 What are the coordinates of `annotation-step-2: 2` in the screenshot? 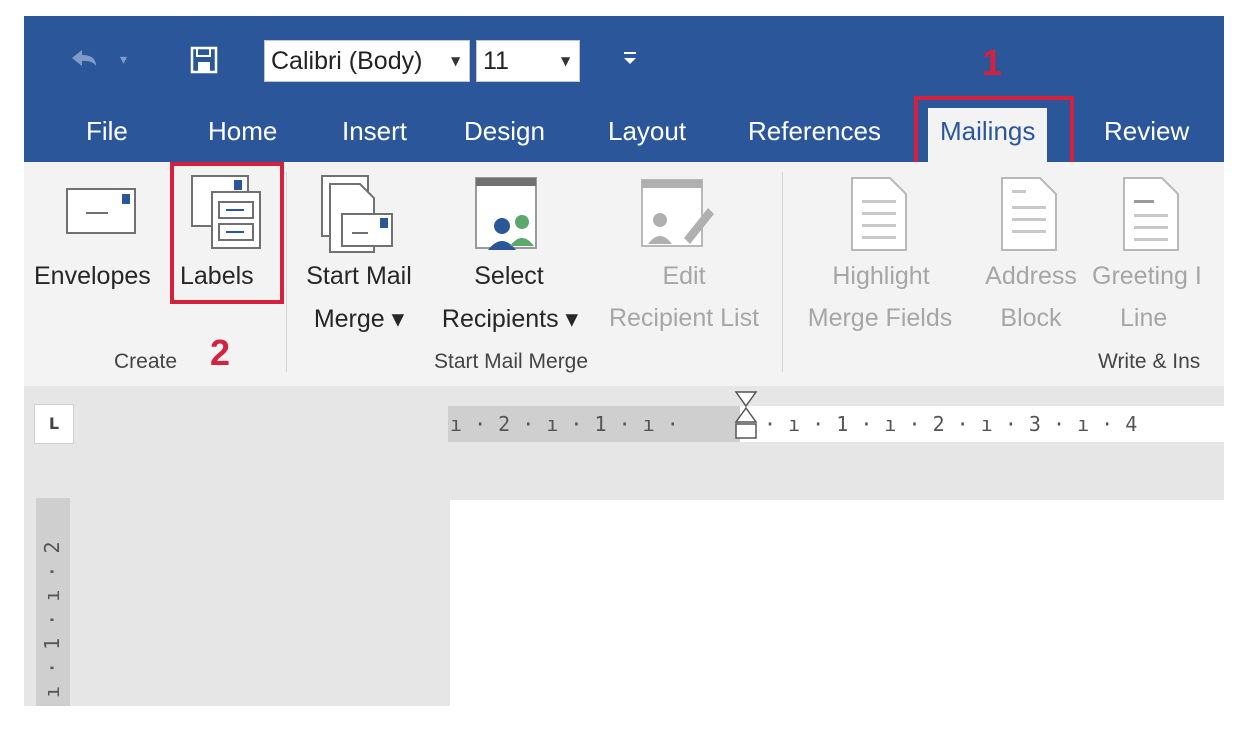 It's located at (220, 352).